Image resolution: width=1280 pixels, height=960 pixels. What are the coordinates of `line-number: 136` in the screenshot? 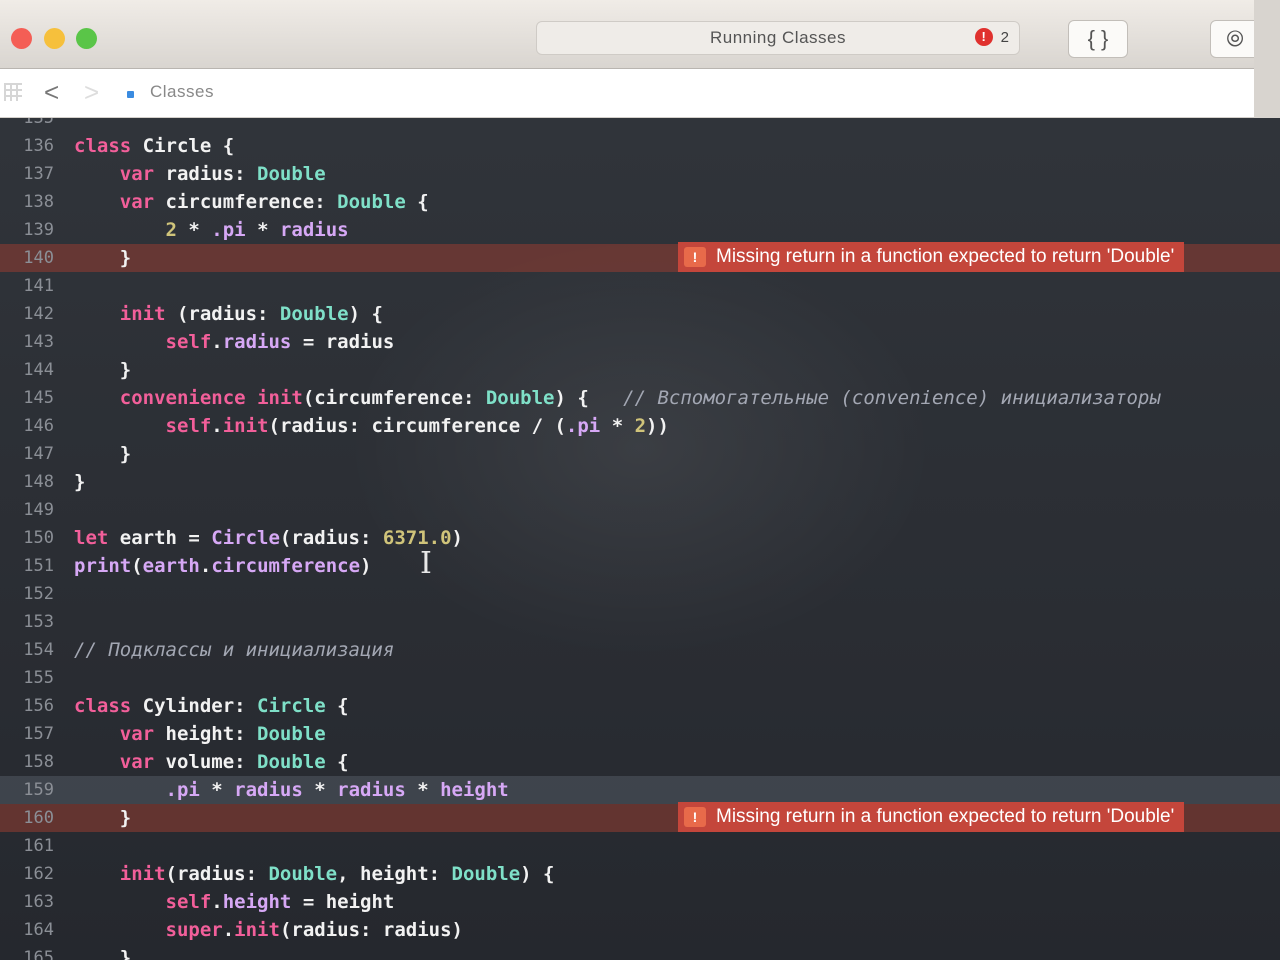 It's located at (38, 146).